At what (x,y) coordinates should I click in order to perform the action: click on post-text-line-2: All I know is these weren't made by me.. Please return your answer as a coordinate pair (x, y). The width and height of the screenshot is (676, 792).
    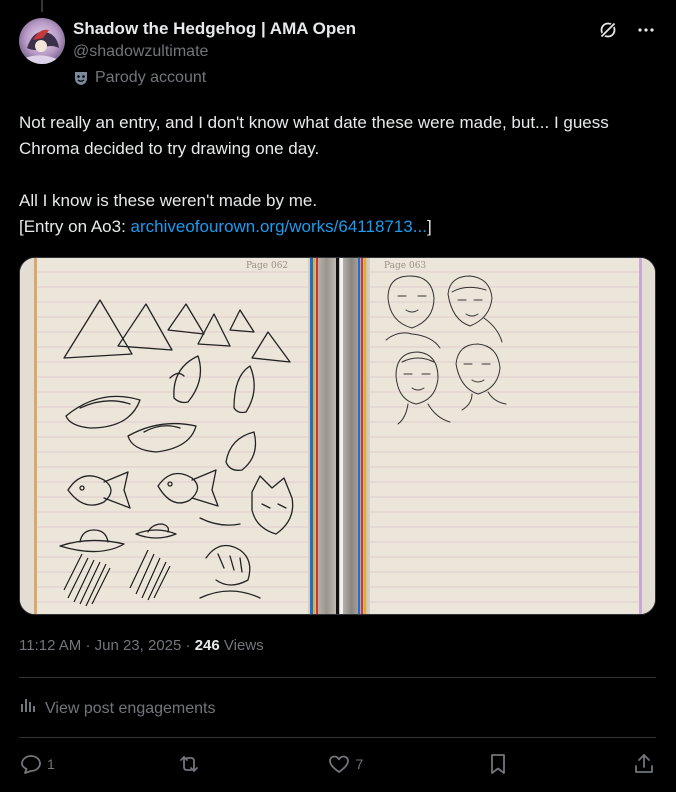
    Looking at the image, I should click on (168, 200).